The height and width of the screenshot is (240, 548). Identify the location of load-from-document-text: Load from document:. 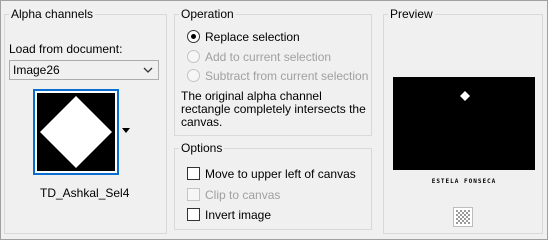
(66, 49).